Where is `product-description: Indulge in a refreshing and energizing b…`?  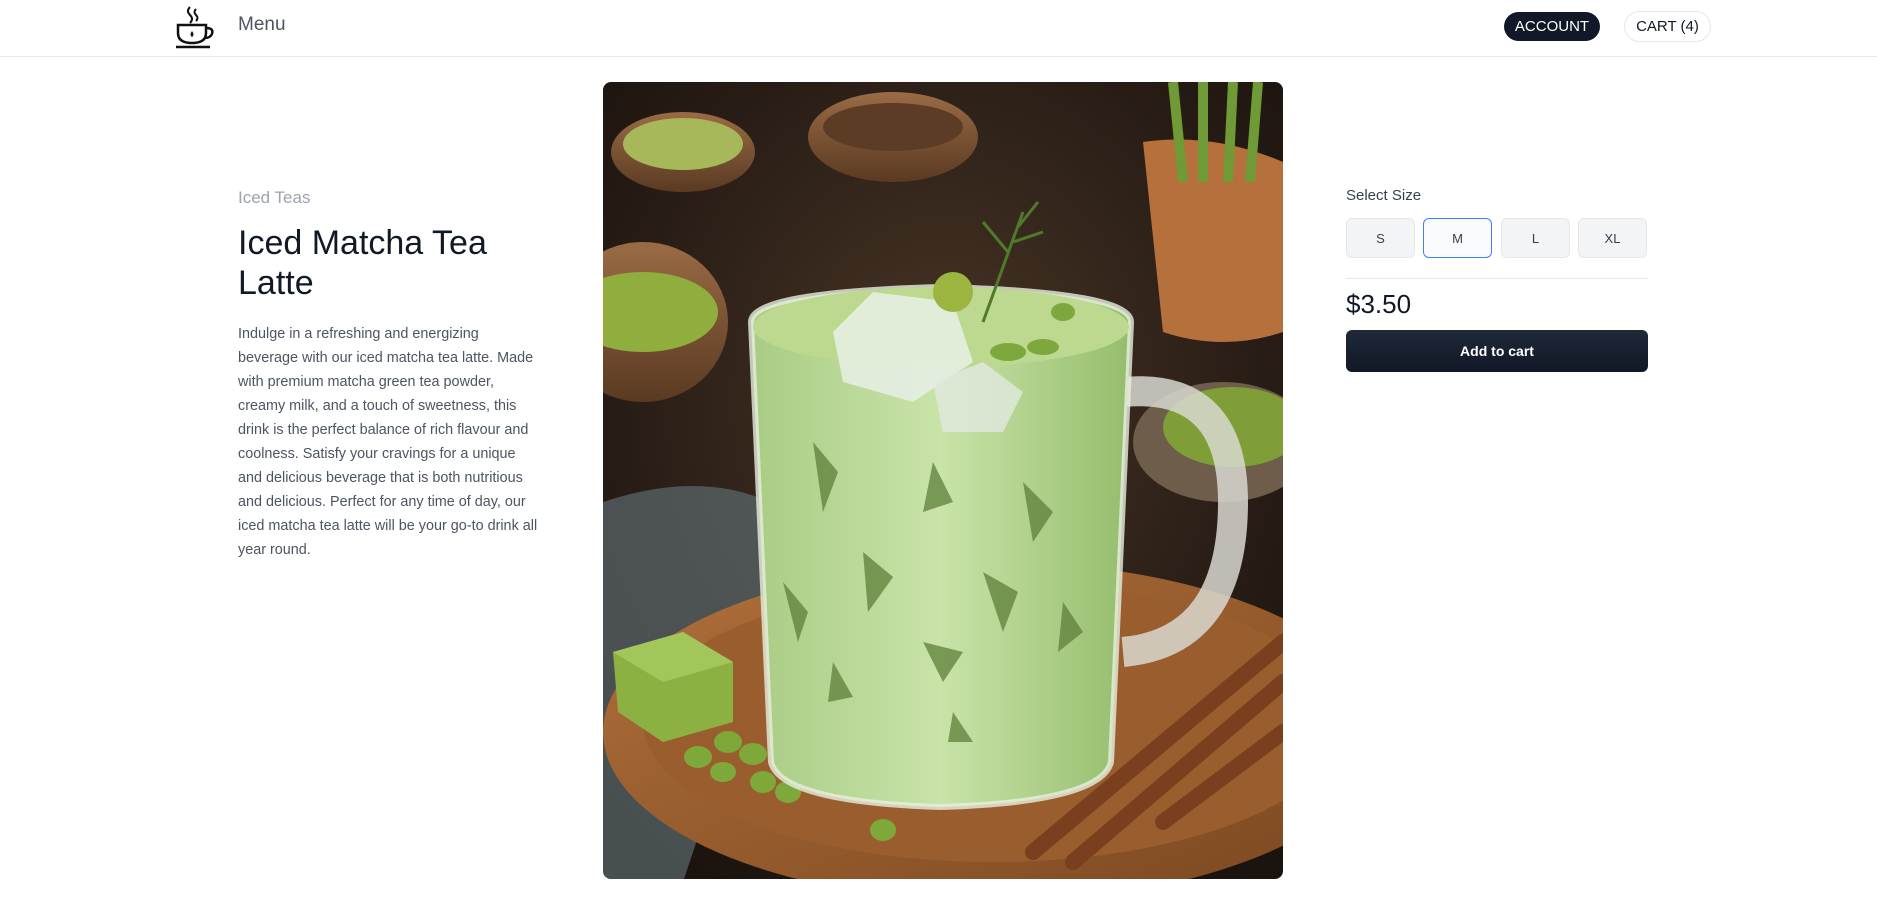
product-description: Indulge in a refreshing and energizing b… is located at coordinates (388, 442).